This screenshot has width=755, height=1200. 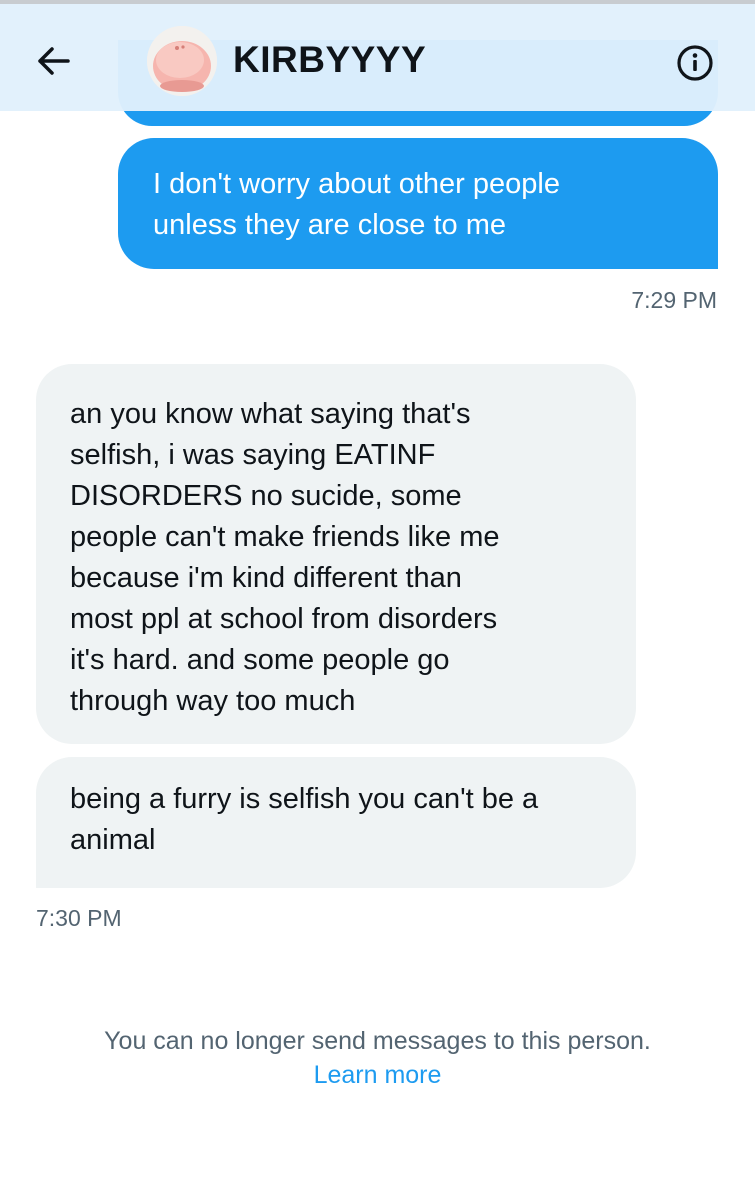 I want to click on back-button, so click(x=54, y=61).